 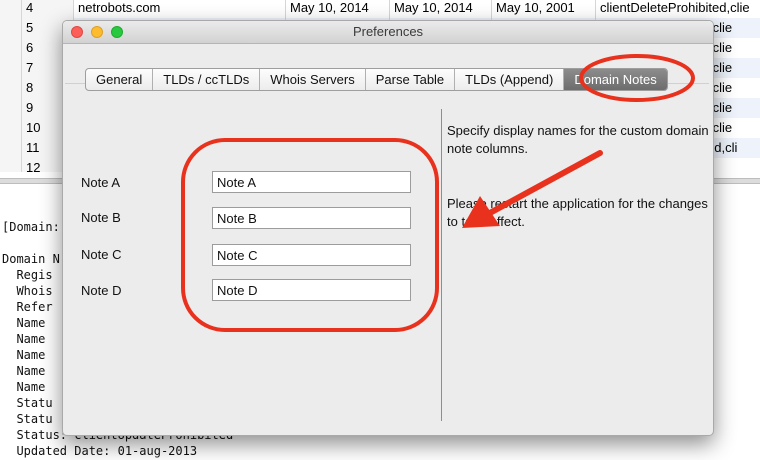 I want to click on panel-divider, so click(x=441, y=265).